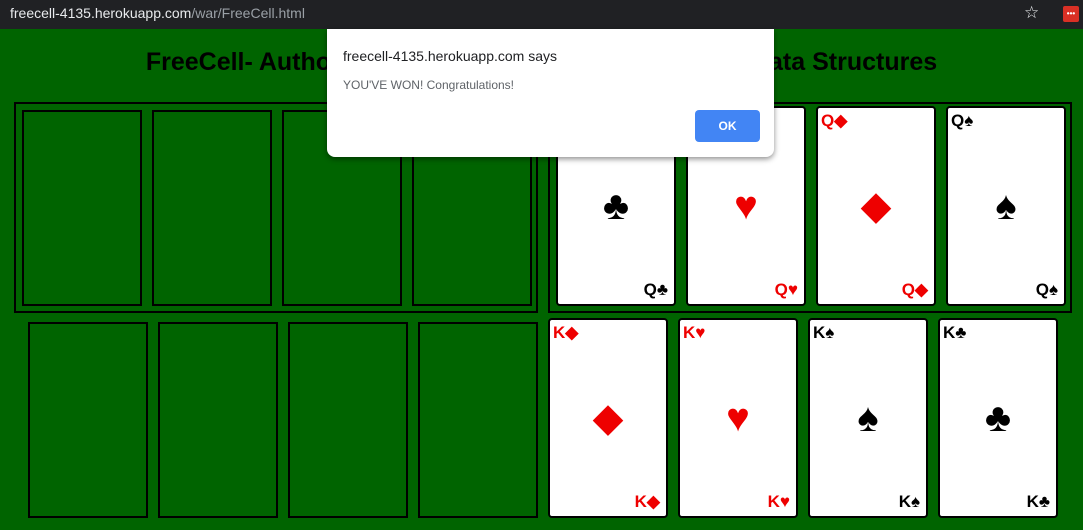 This screenshot has width=1083, height=530. I want to click on card-corner-bottom: K♠, so click(909, 501).